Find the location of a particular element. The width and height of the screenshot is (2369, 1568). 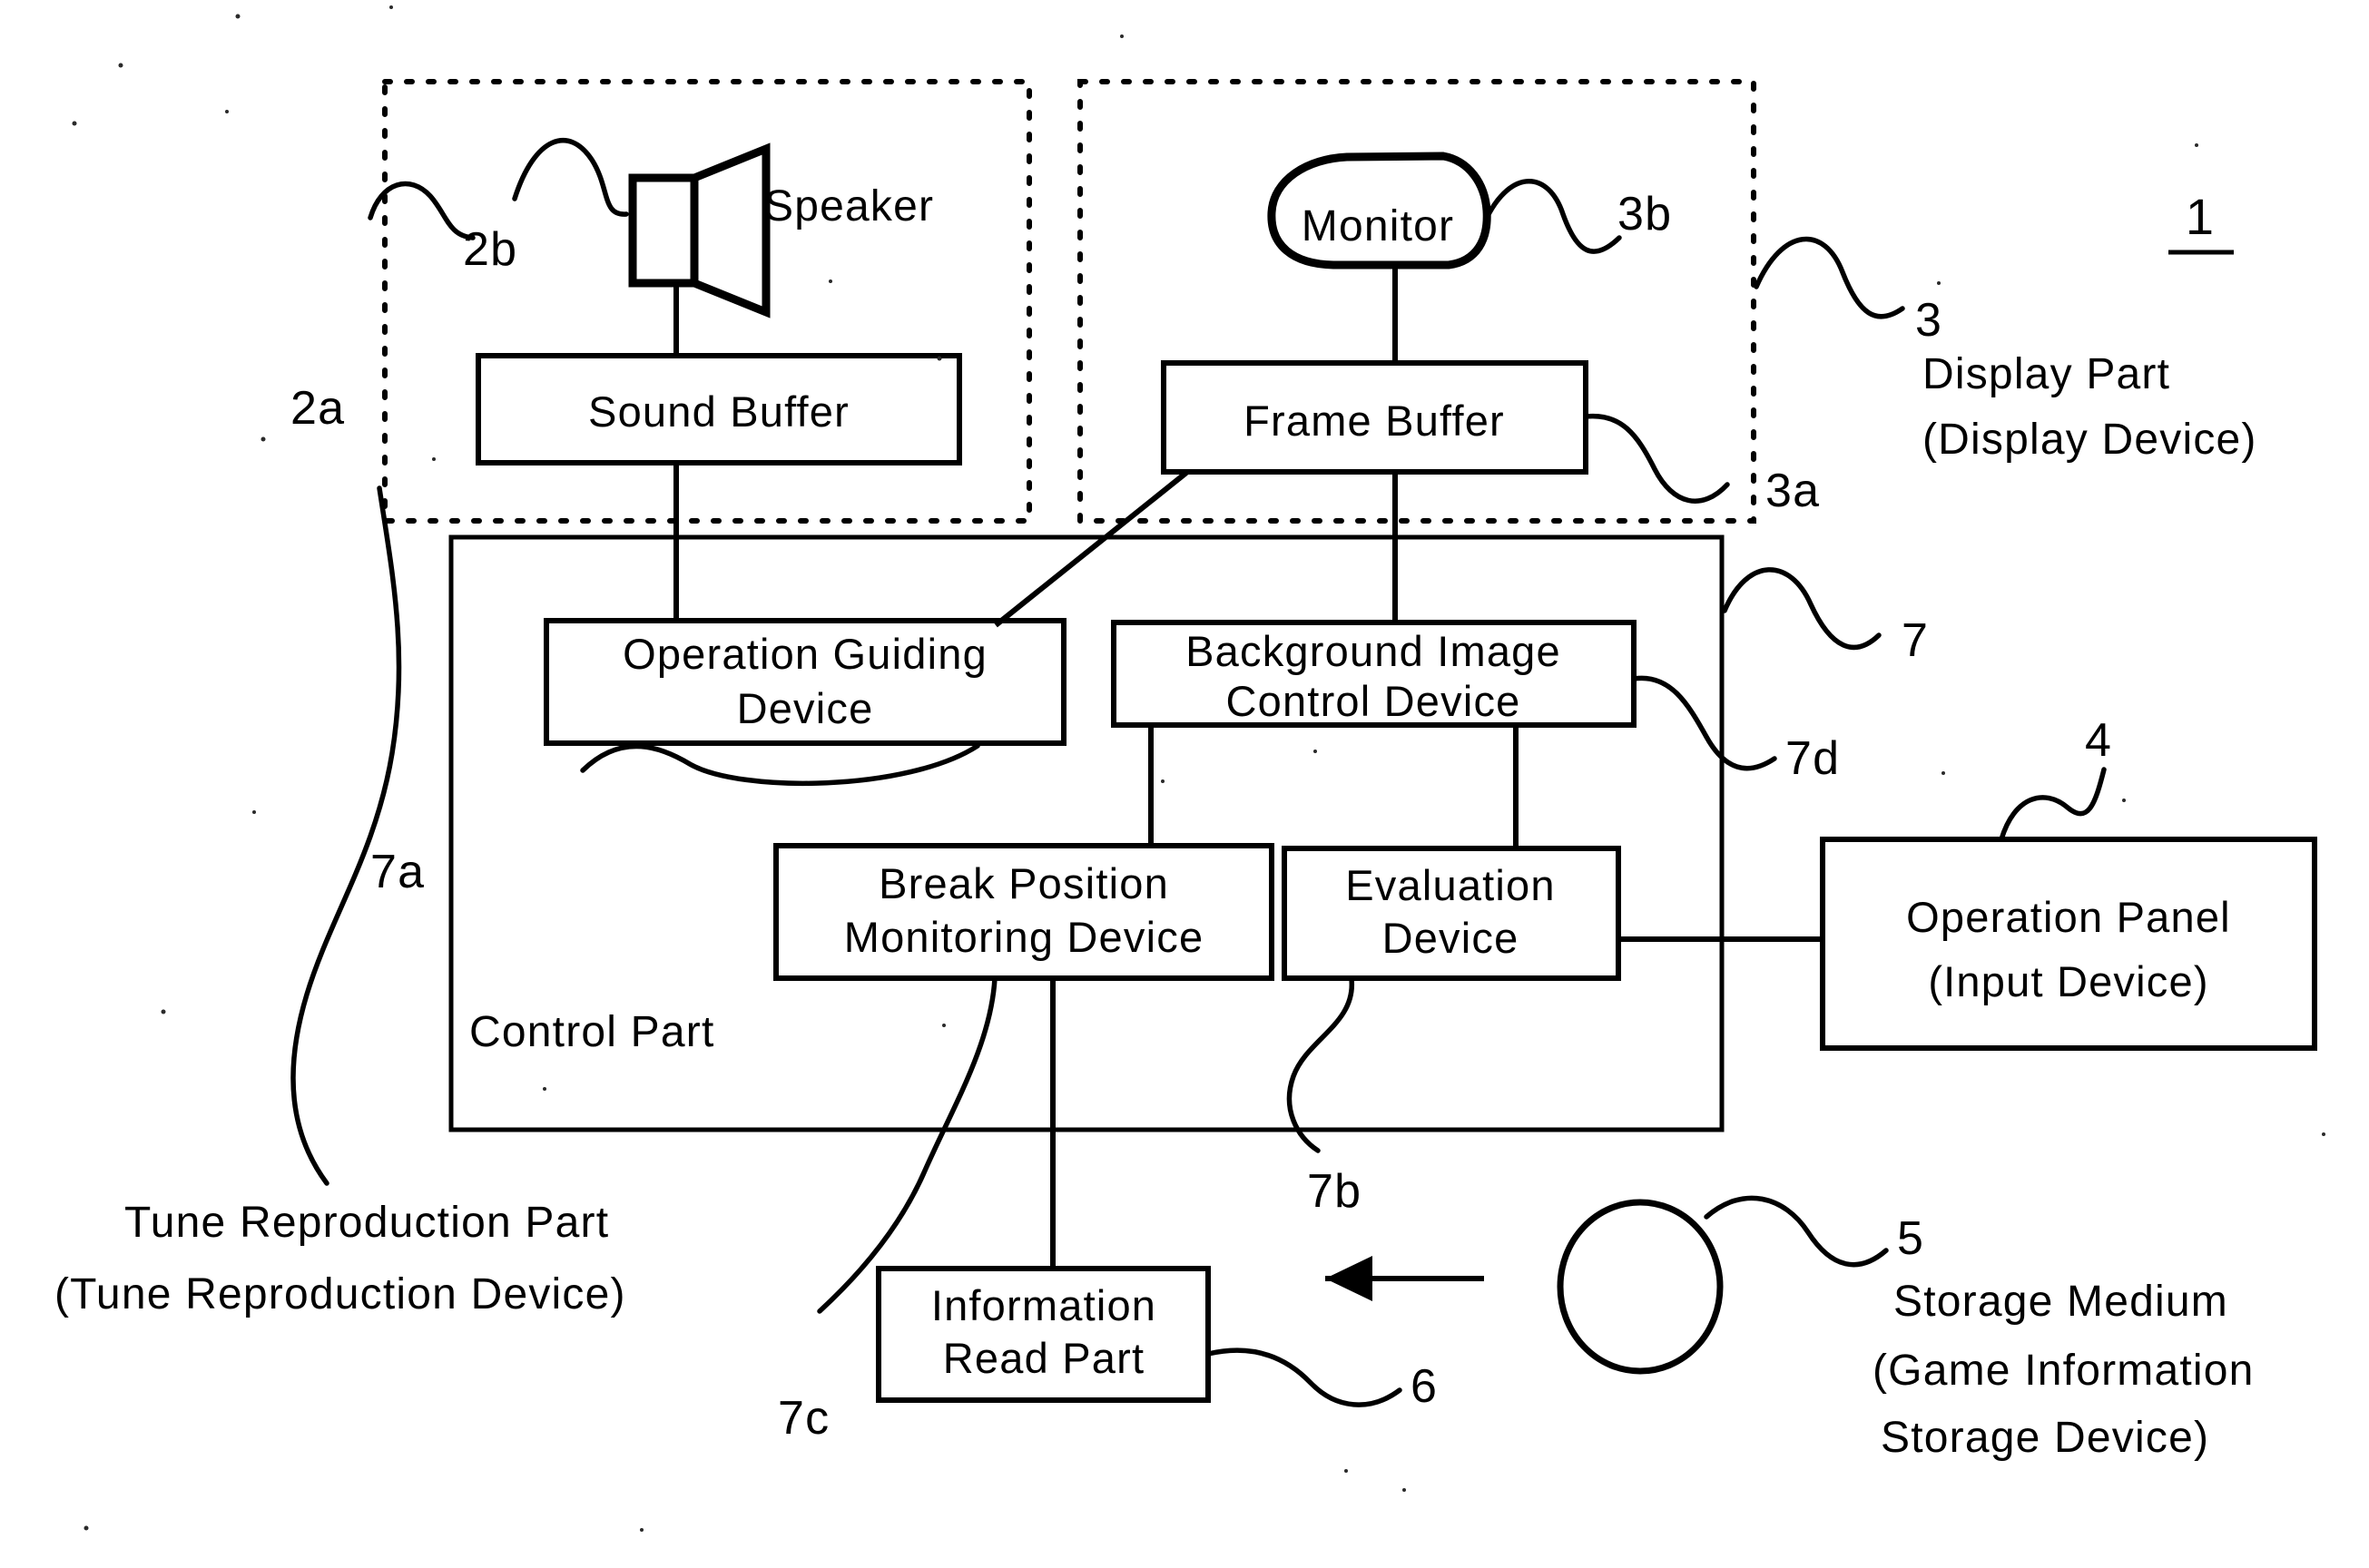

ref-label-3b: 3b is located at coordinates (1644, 214).